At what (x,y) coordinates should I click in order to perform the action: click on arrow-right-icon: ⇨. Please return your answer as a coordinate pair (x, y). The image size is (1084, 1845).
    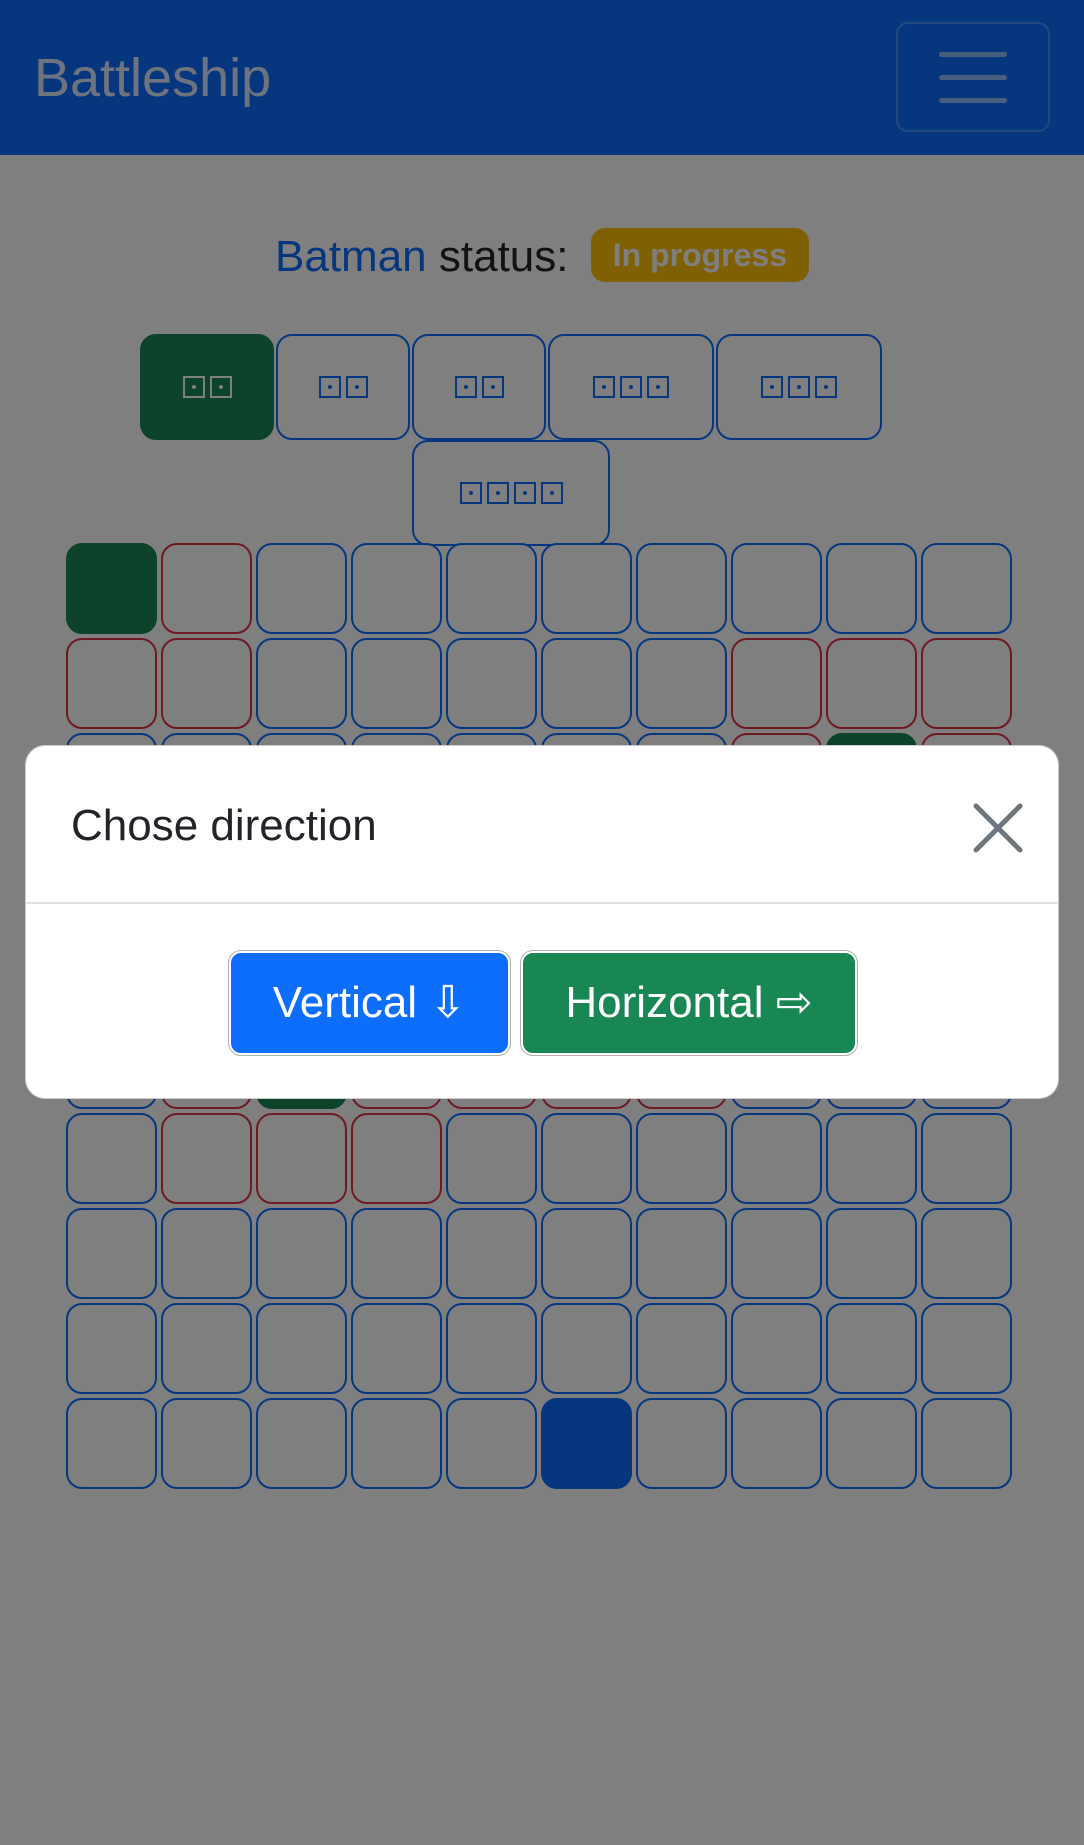
    Looking at the image, I should click on (794, 1002).